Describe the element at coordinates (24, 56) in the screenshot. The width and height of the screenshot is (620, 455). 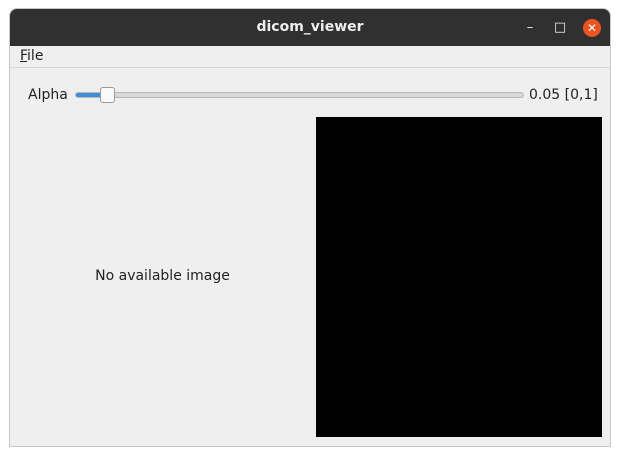
I see `menu-file-mnemonic: F` at that location.